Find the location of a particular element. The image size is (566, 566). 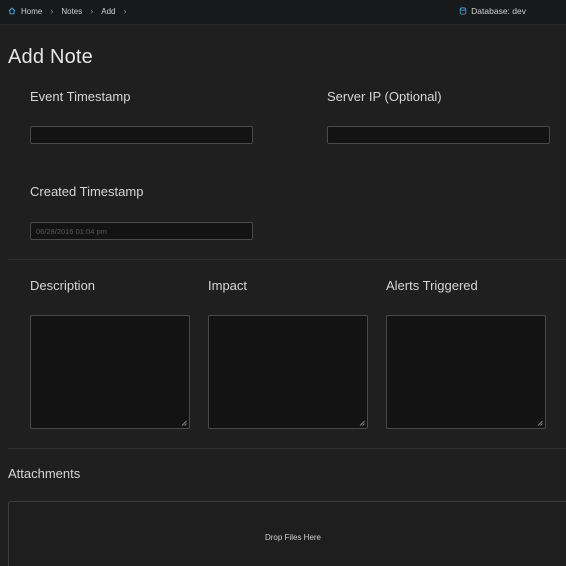

breadcrumb-notes-label: Notes is located at coordinates (71, 11).